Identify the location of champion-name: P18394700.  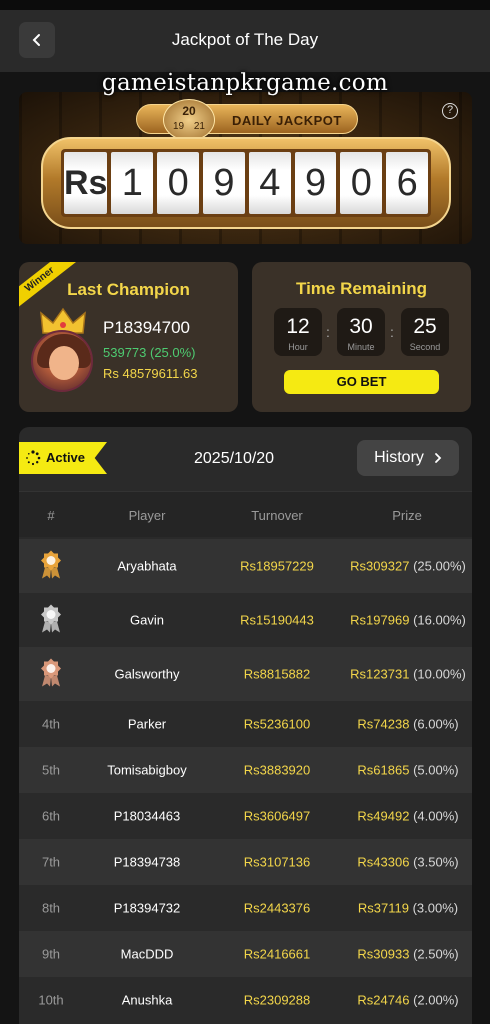
(146, 327).